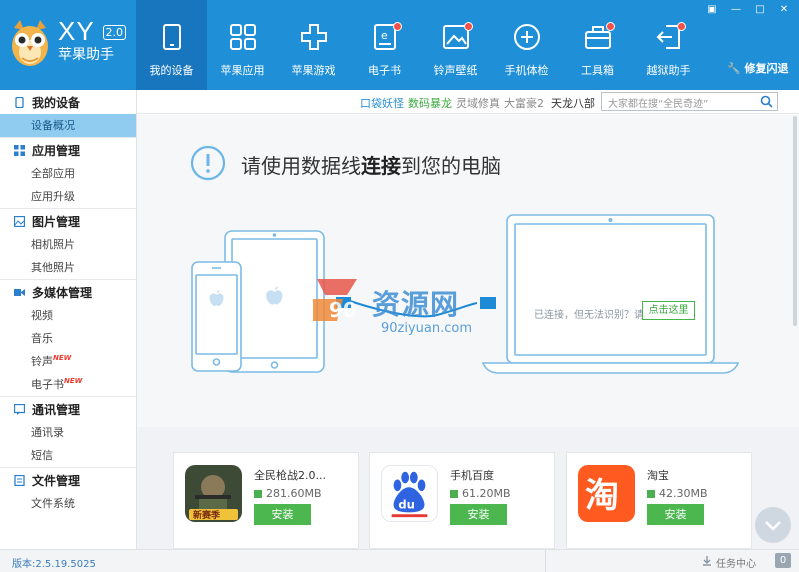  Describe the element at coordinates (172, 37) in the screenshot. I see `device-icon` at that location.